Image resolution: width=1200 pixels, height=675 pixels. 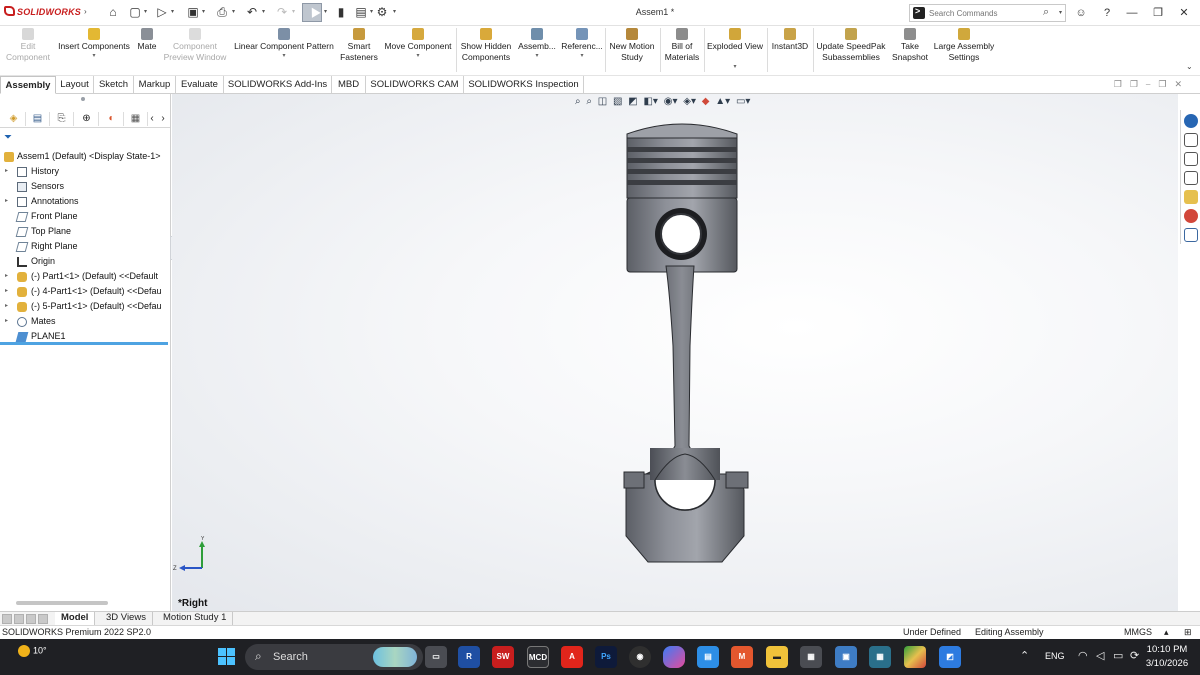 What do you see at coordinates (1118, 655) in the screenshot?
I see `battery-icon: ▭` at bounding box center [1118, 655].